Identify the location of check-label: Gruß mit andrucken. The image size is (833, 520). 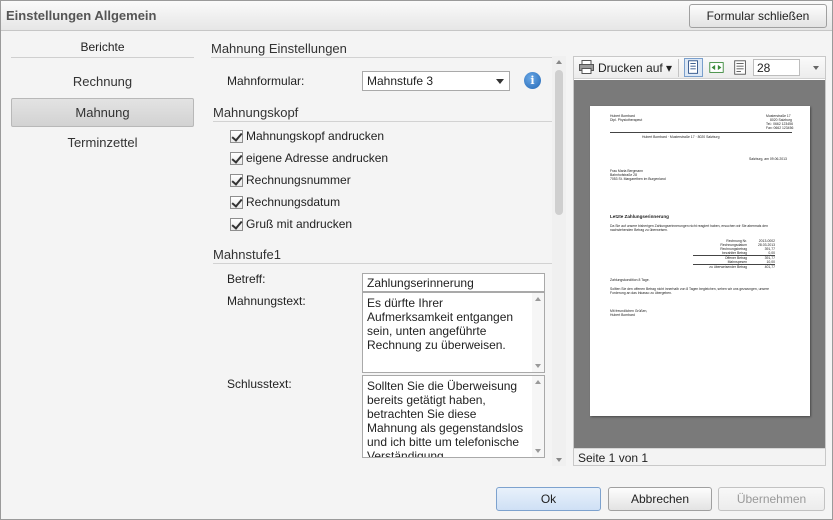
(299, 224).